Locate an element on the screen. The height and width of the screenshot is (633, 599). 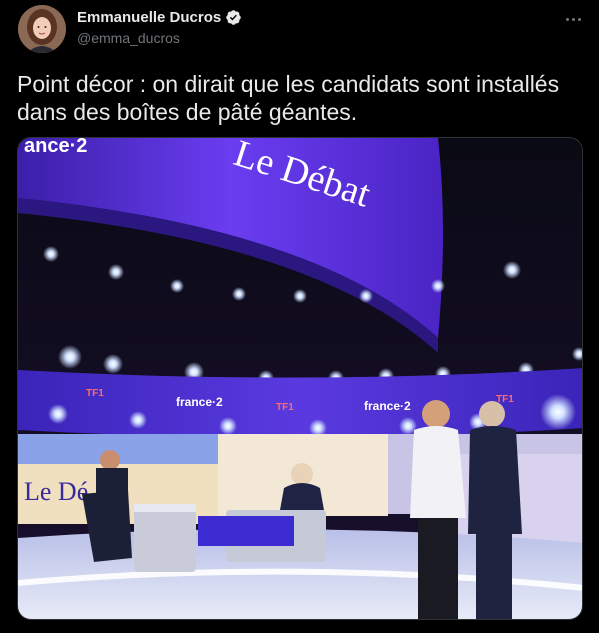
presenter-man is located at coordinates (495, 480).